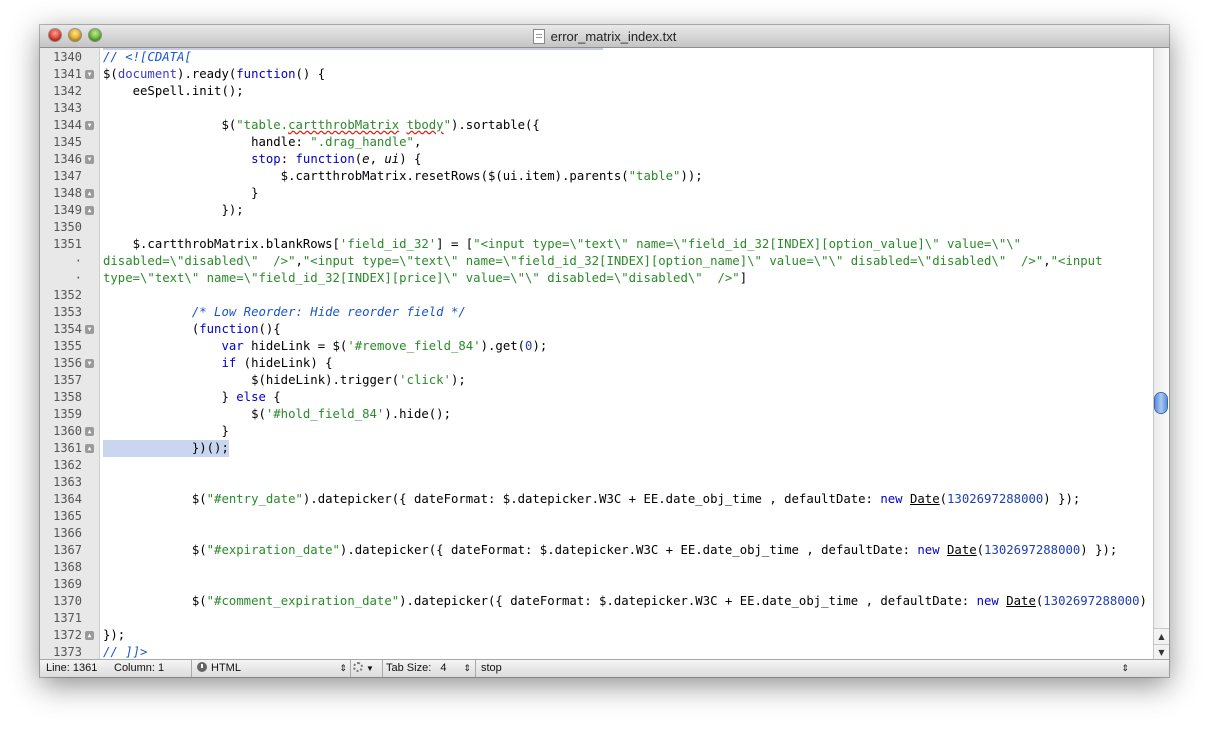  Describe the element at coordinates (266, 159) in the screenshot. I see `code-token: stop` at that location.